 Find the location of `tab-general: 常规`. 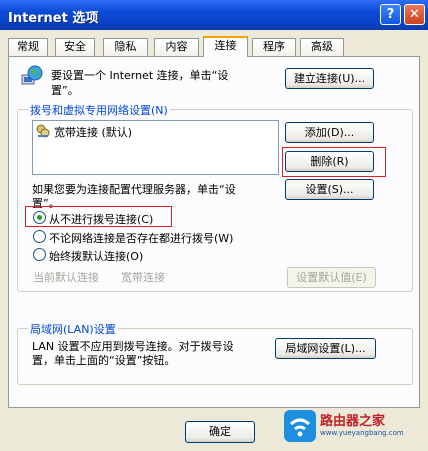

tab-general: 常规 is located at coordinates (28, 47).